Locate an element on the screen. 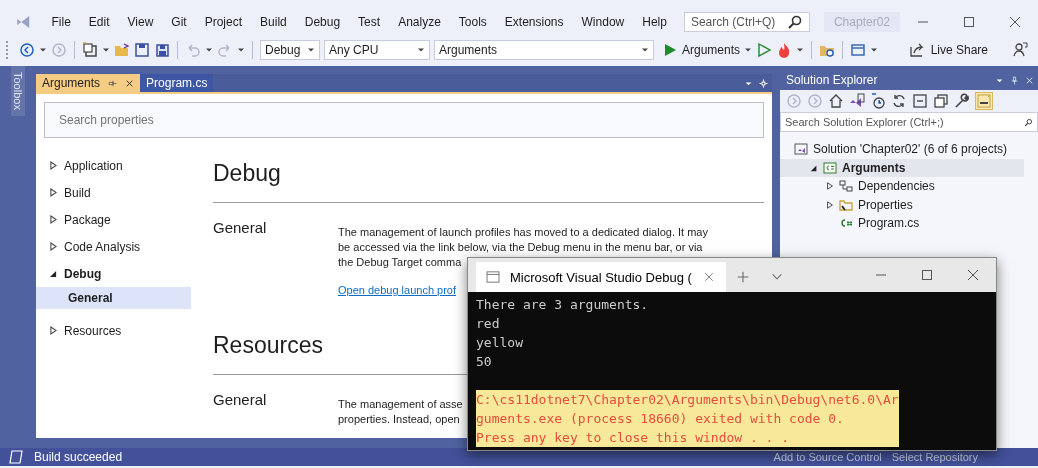 The height and width of the screenshot is (468, 1038). menu-item: Git is located at coordinates (179, 22).